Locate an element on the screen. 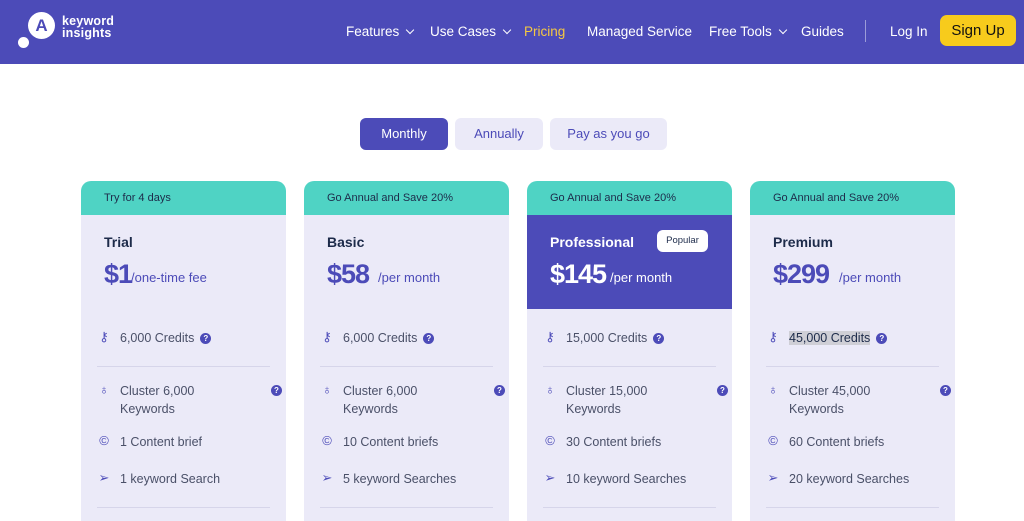 The height and width of the screenshot is (521, 1024). nav-divider is located at coordinates (865, 31).